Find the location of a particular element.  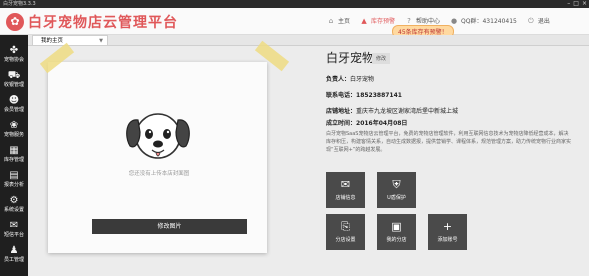

sidebar-item-reports: ▤ 报表分析 is located at coordinates (14, 179).